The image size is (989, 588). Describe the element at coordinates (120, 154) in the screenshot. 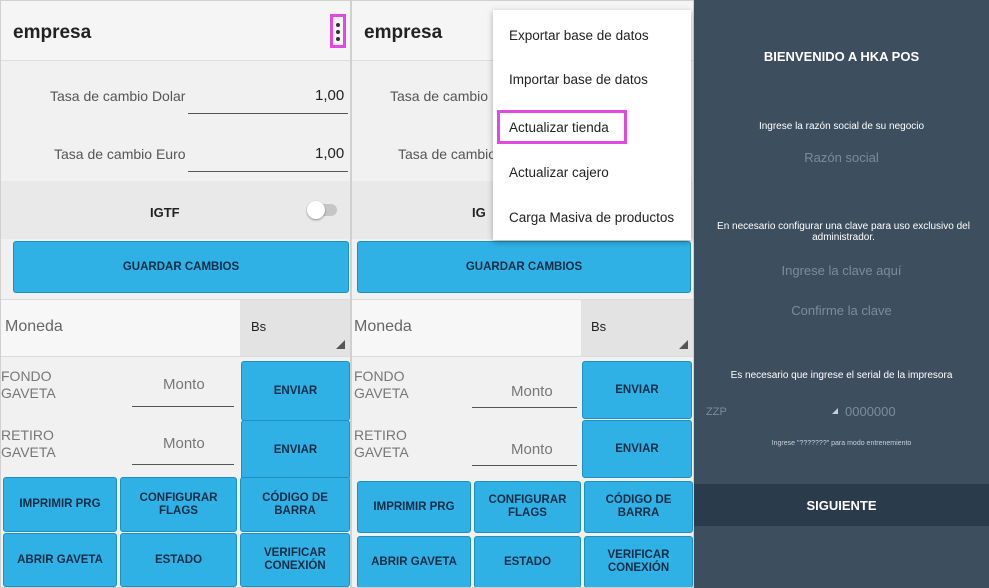

I see `rate-euro-label: Tasa de cambio Euro` at that location.